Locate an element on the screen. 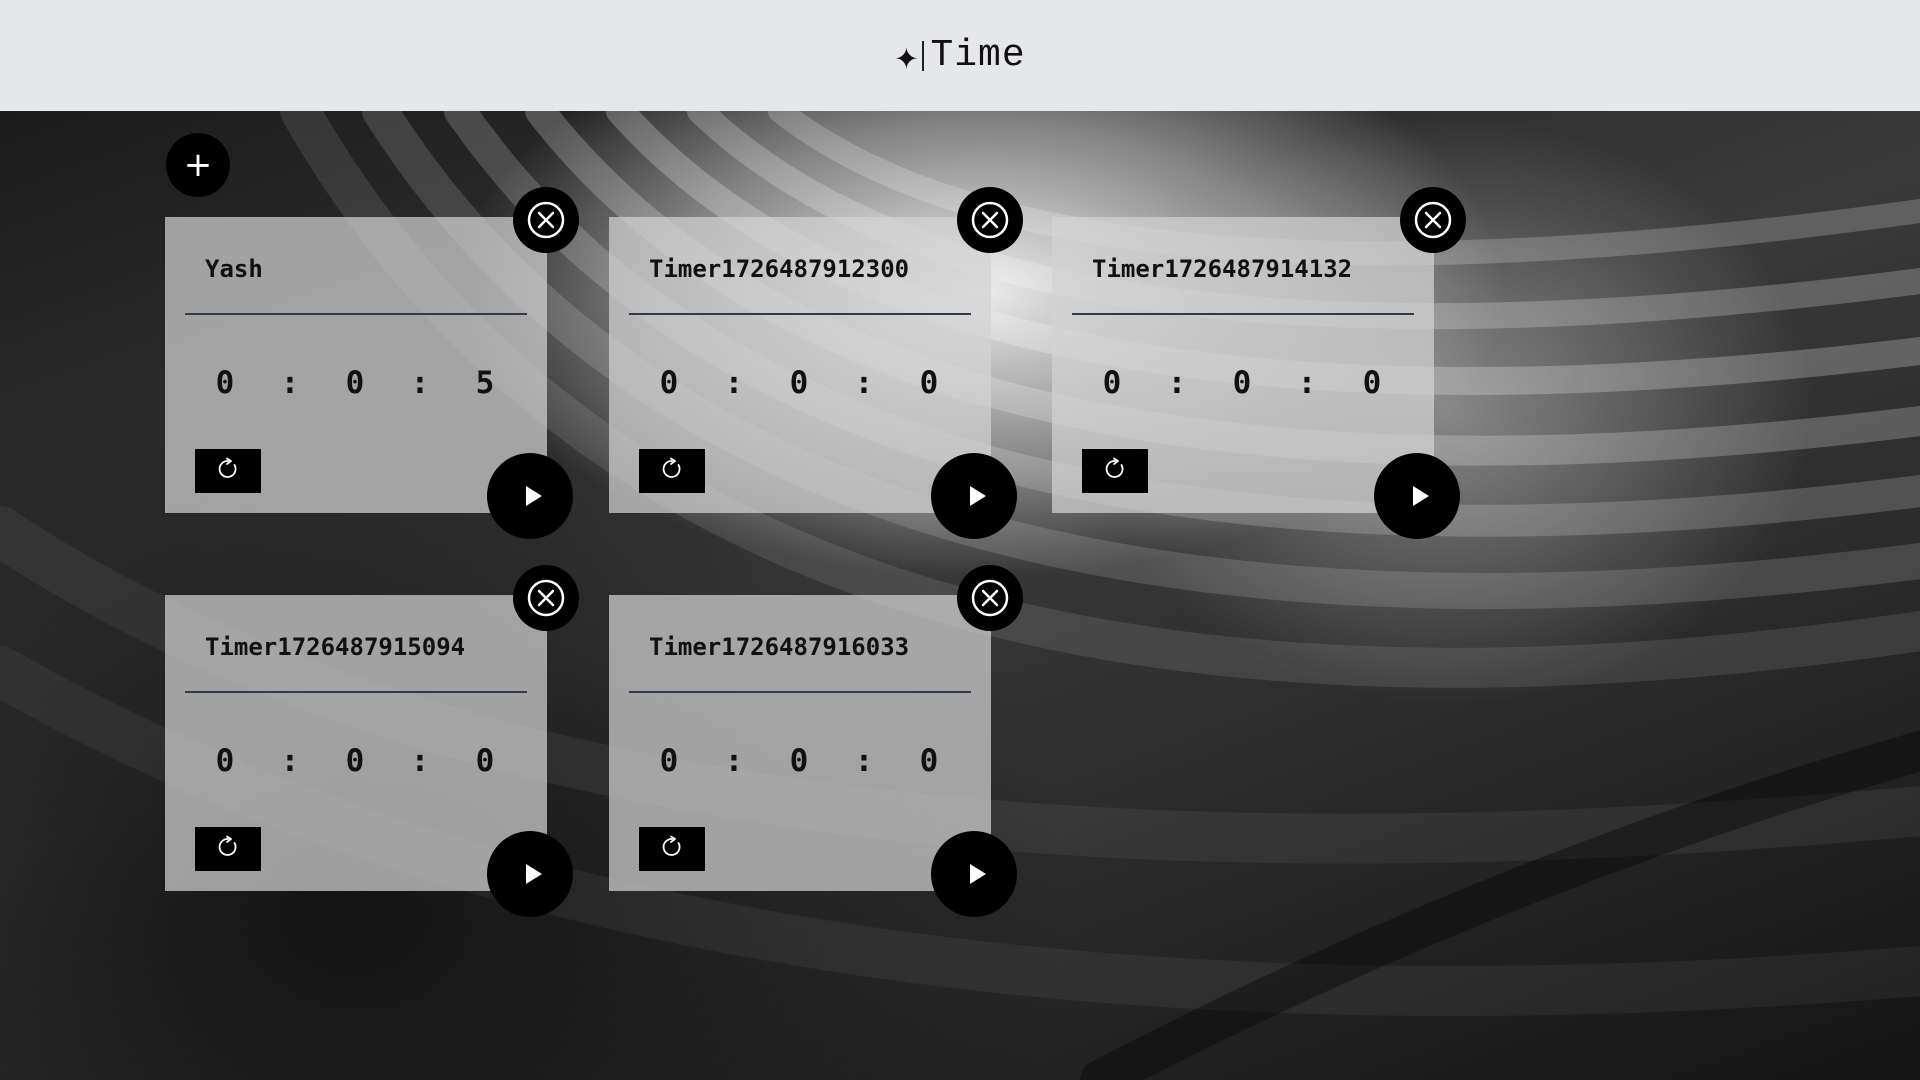  app-header: ✦ Time is located at coordinates (960, 55).